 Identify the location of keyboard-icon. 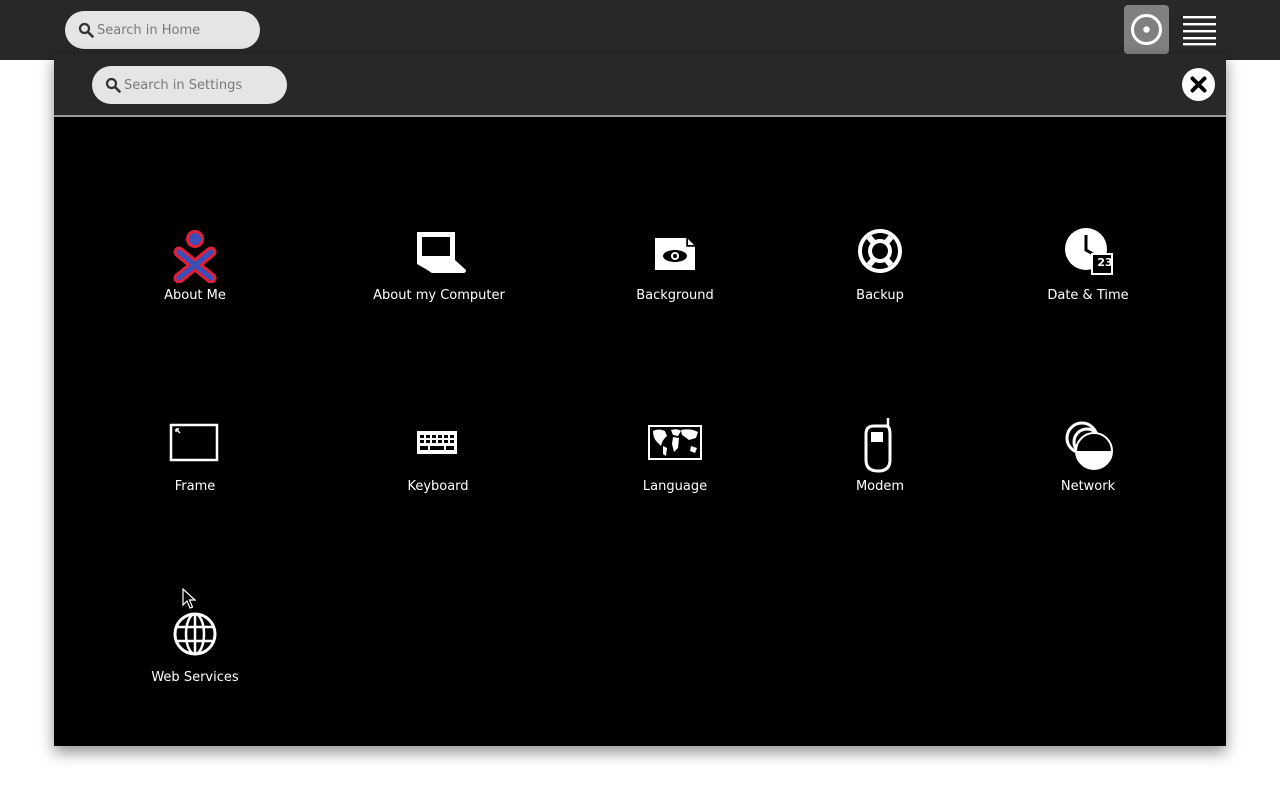
(437, 442).